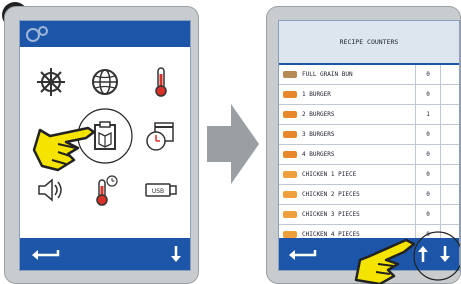 The image size is (461, 284). What do you see at coordinates (51, 190) in the screenshot?
I see `speaker-icon` at bounding box center [51, 190].